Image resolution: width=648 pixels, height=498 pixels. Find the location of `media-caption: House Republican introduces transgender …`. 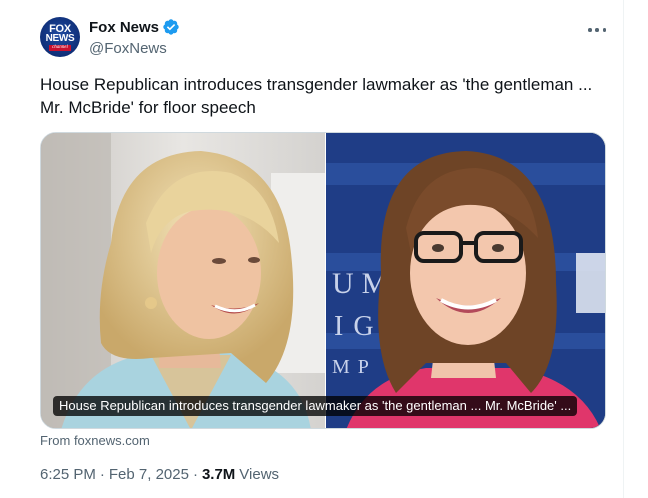

media-caption: House Republican introduces transgender … is located at coordinates (315, 406).